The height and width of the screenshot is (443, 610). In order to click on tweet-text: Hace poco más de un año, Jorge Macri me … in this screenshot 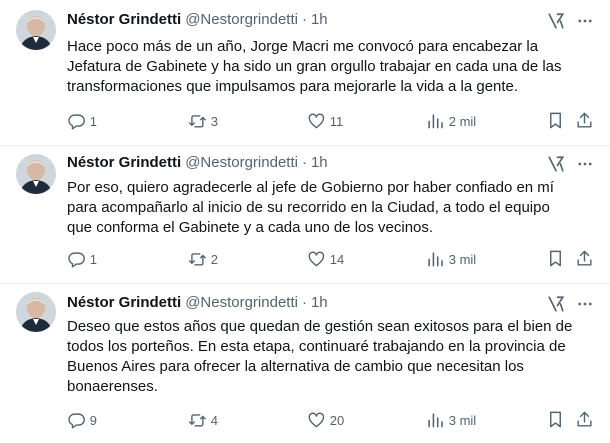, I will do `click(314, 66)`.